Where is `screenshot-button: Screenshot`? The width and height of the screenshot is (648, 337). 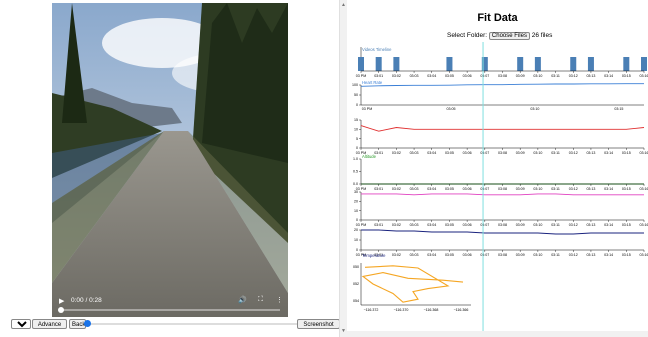
screenshot-button: Screenshot is located at coordinates (318, 324).